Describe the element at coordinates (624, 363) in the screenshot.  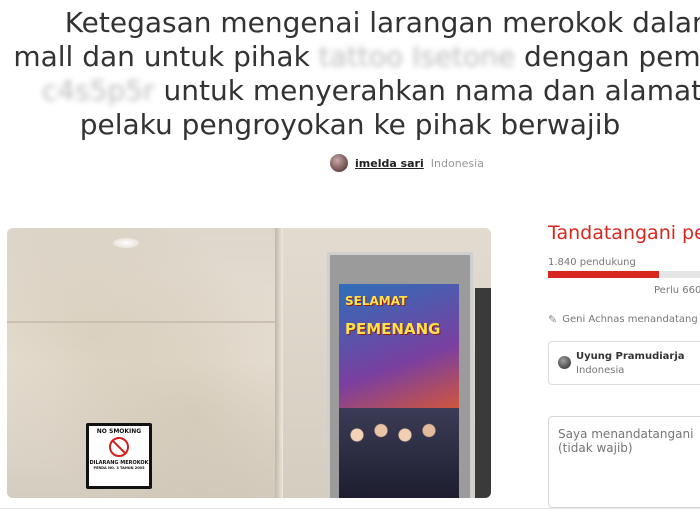
I see `signer-card: Uyung Pramudiarja Indonesia` at that location.